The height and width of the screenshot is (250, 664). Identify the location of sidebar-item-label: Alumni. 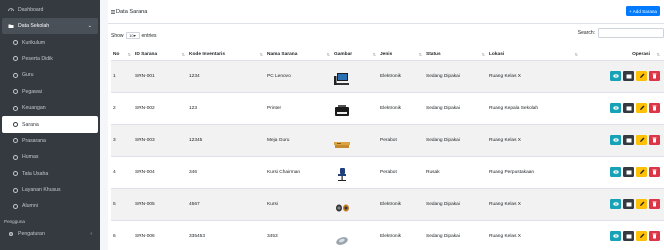
(30, 206).